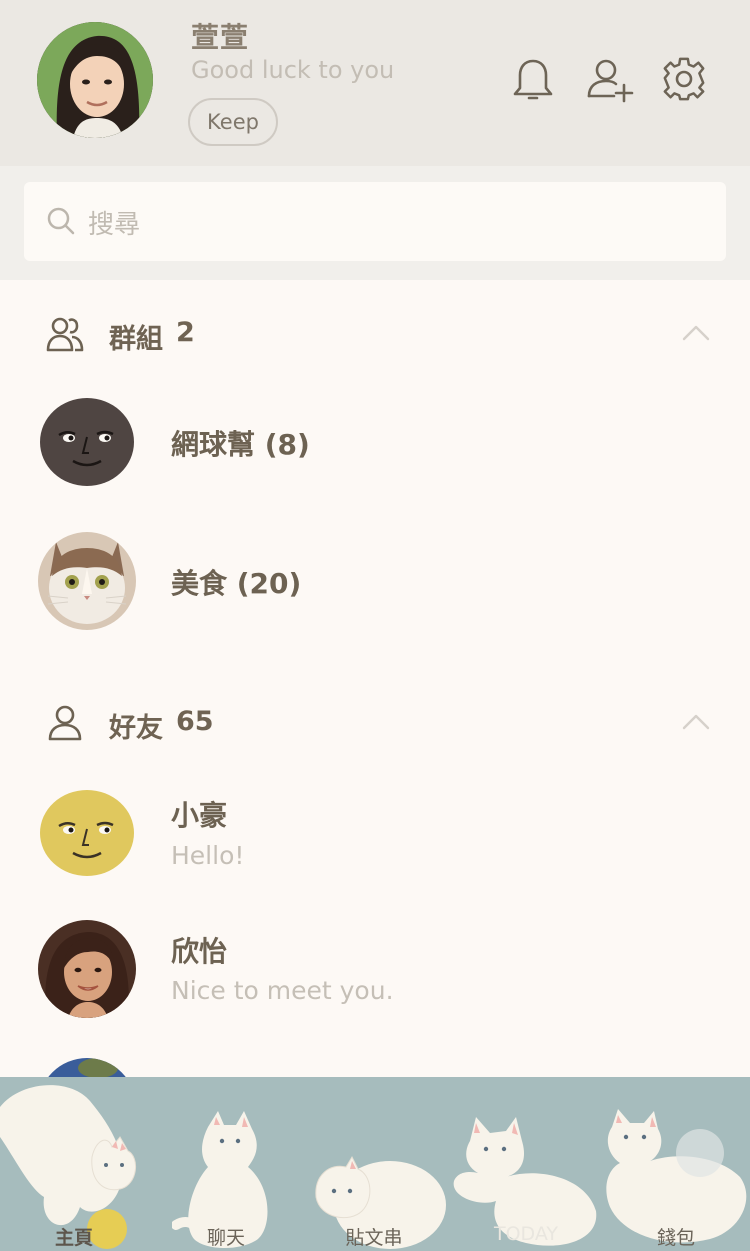  I want to click on profile-status-message: Good luck to you, so click(292, 70).